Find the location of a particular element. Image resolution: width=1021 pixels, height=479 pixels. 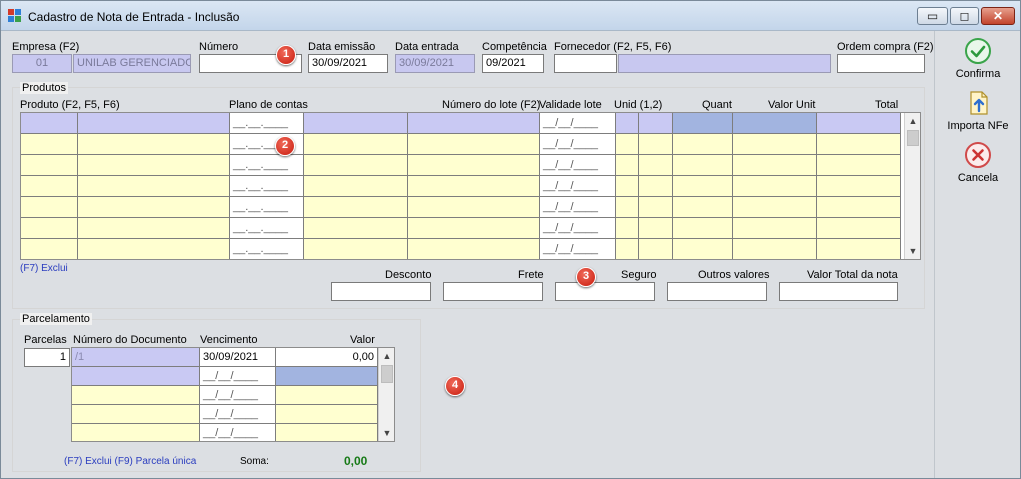

frete-field is located at coordinates (493, 291).